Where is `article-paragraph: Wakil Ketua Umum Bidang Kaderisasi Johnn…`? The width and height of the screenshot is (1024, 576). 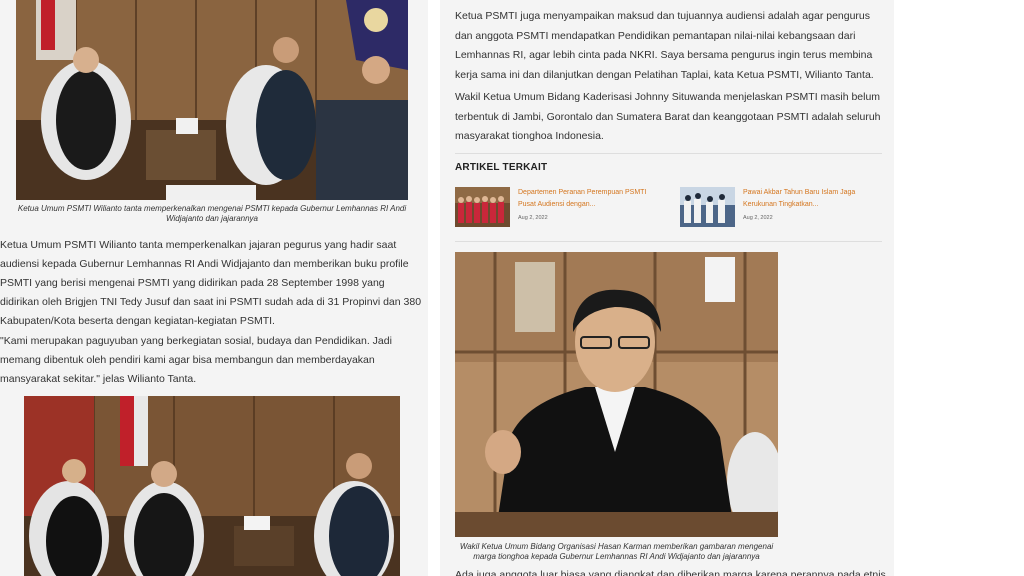 article-paragraph: Wakil Ketua Umum Bidang Kaderisasi Johnn… is located at coordinates (668, 116).